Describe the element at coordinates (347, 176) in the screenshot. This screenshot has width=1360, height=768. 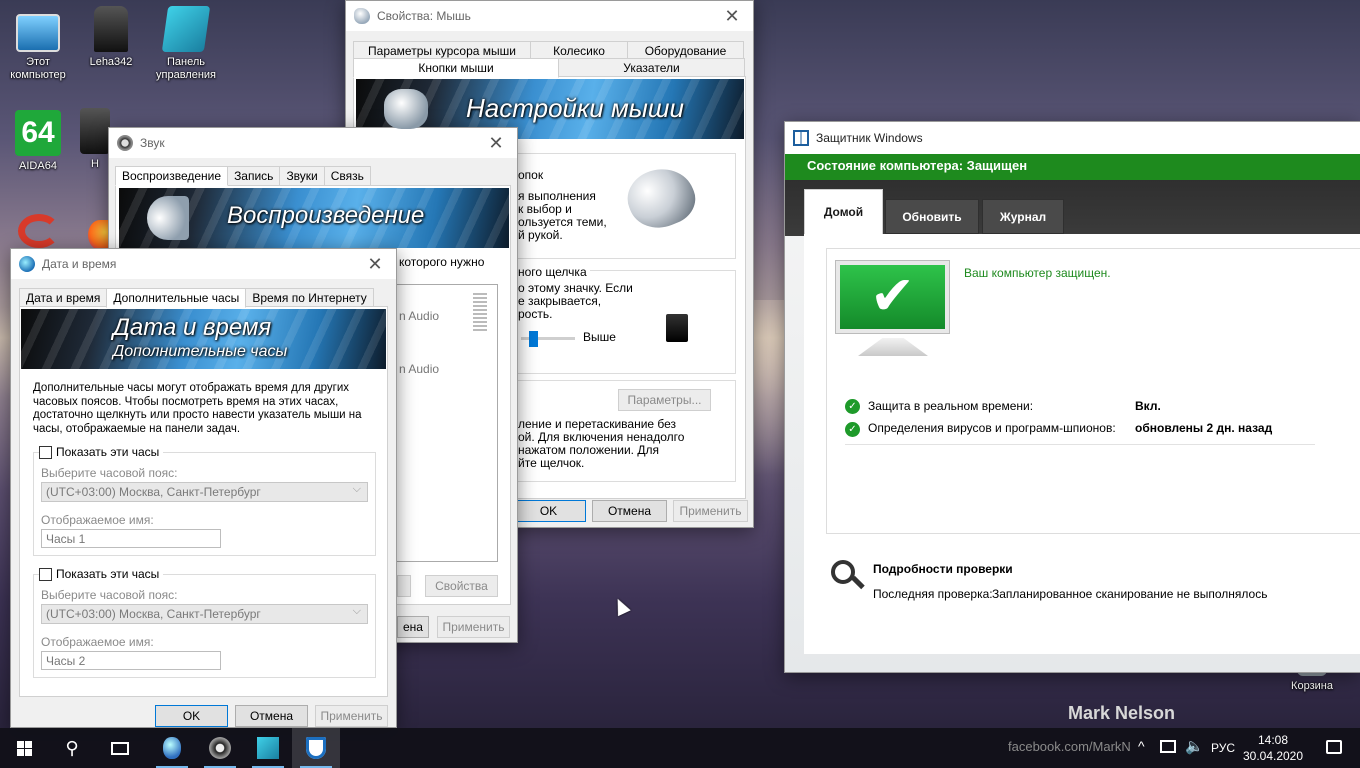
I see `tab-communications: Связь` at that location.